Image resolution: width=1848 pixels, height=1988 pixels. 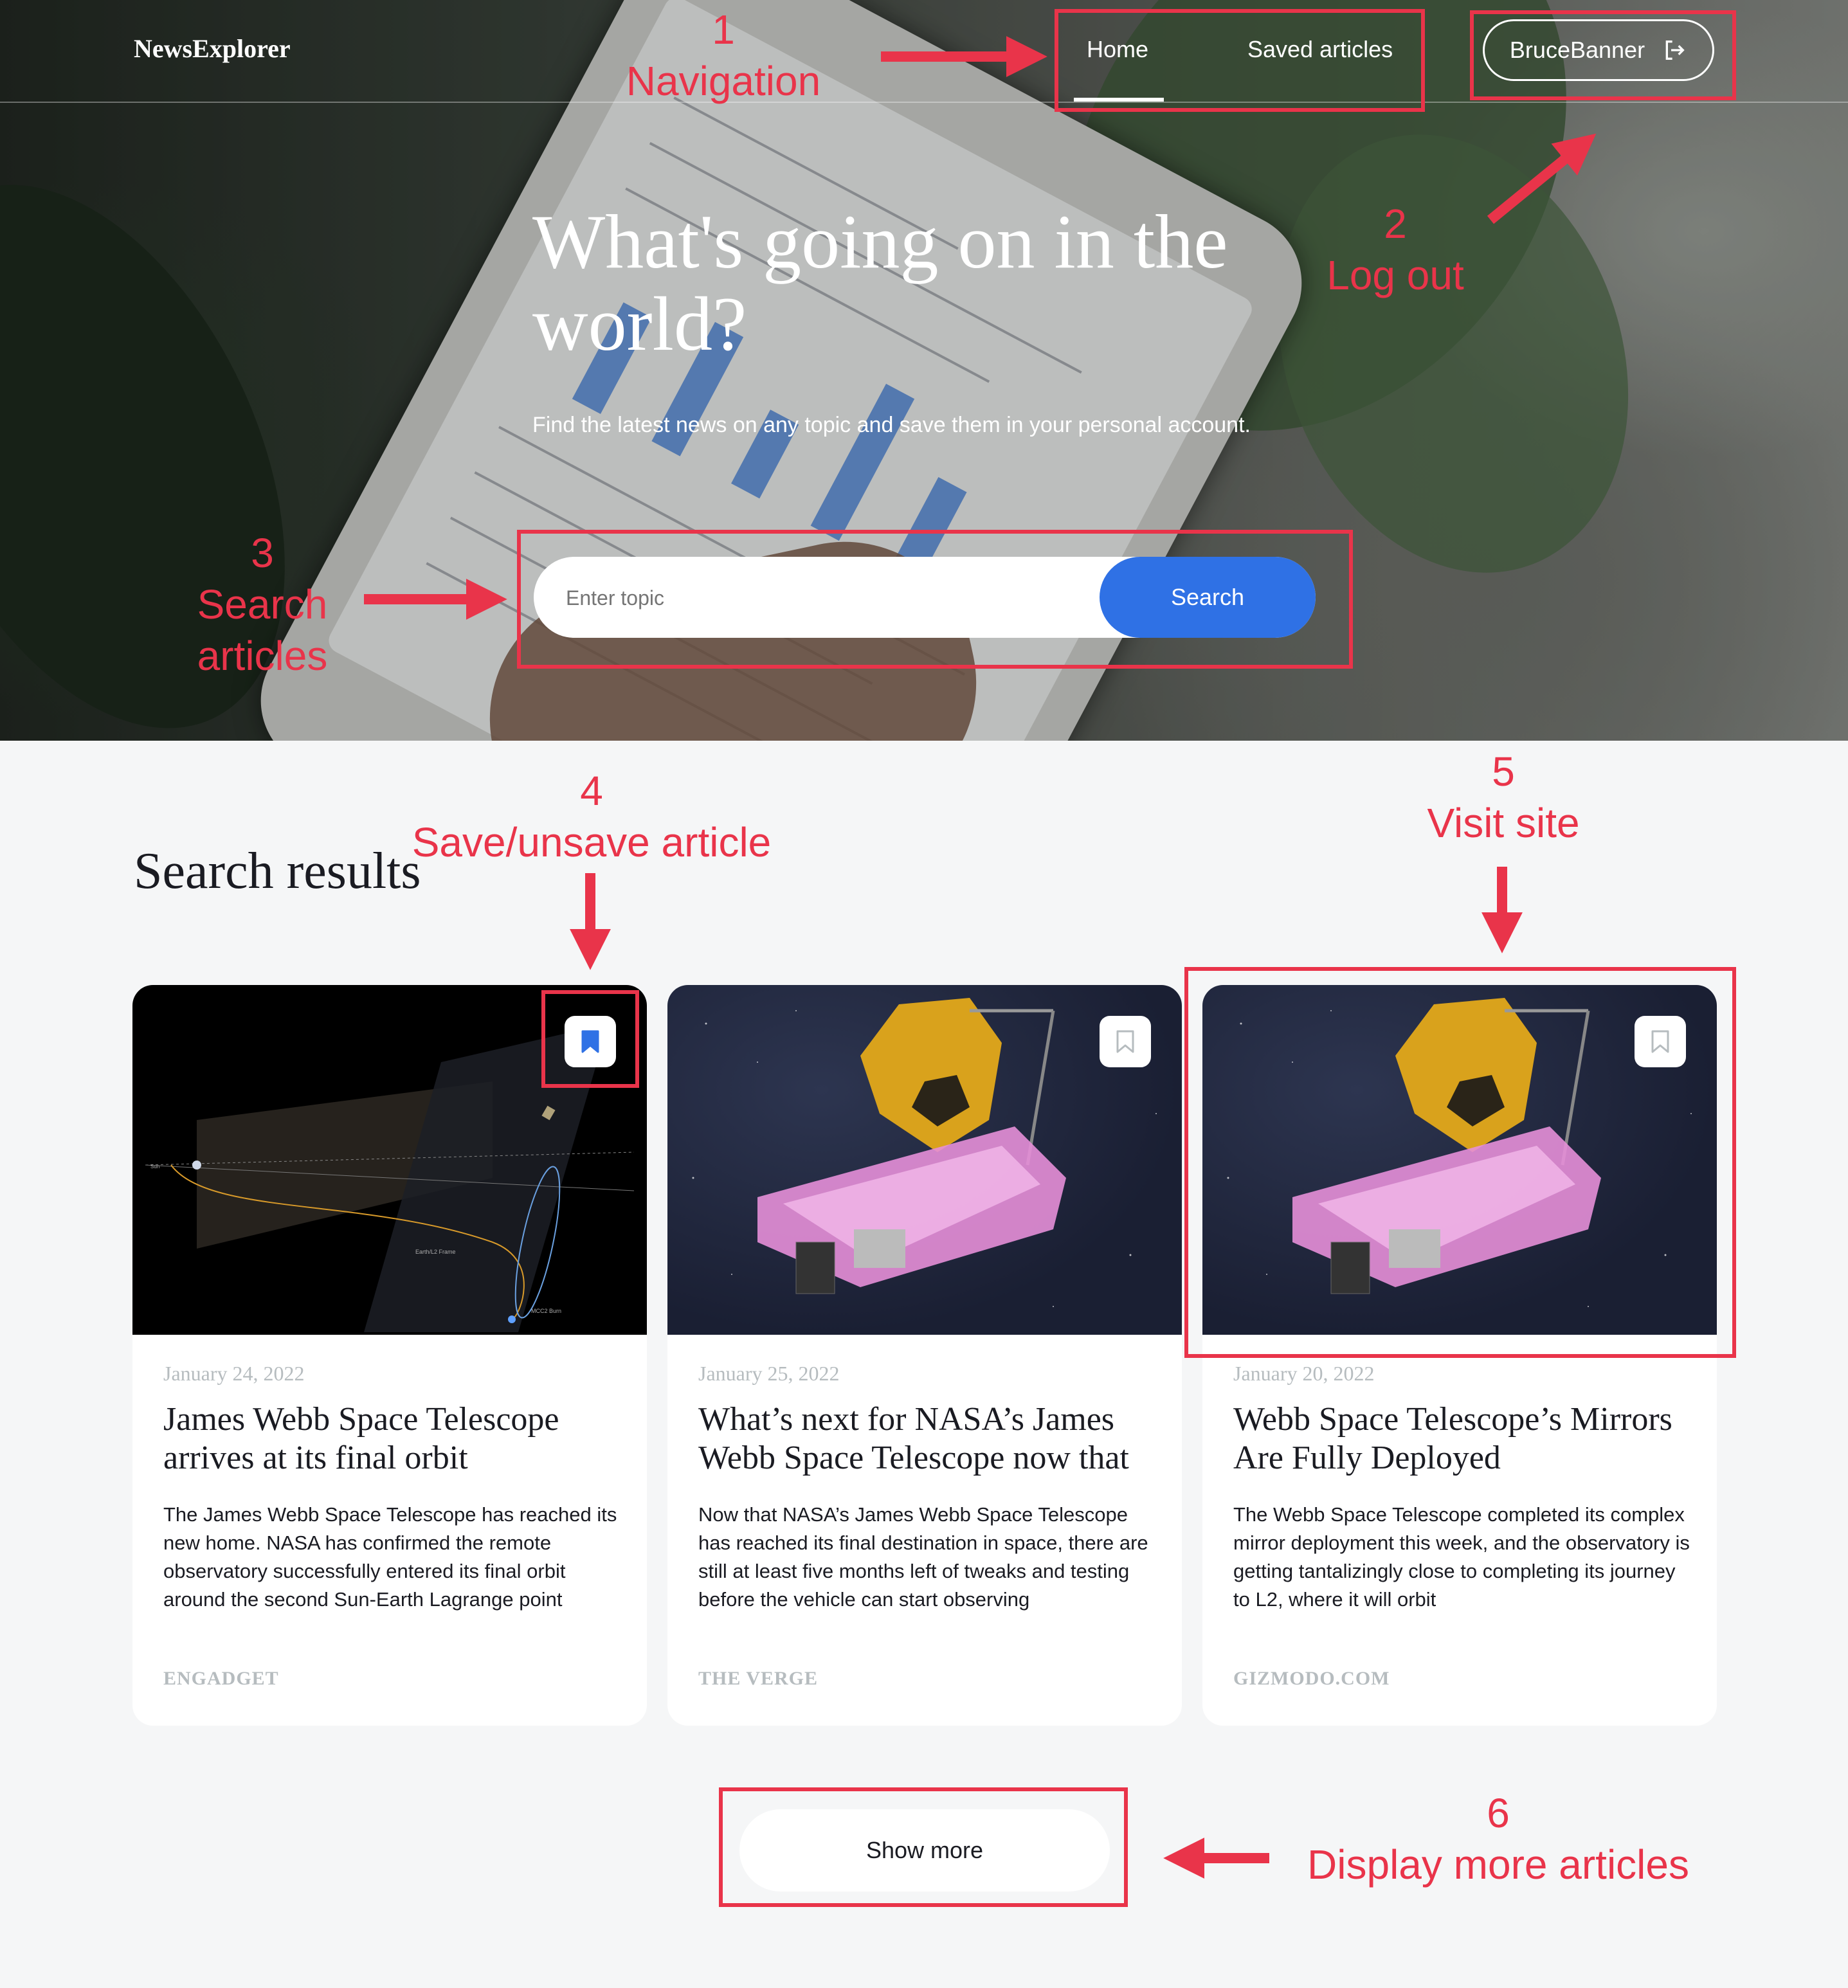 What do you see at coordinates (1542, 178) in the screenshot?
I see `arrow-logout` at bounding box center [1542, 178].